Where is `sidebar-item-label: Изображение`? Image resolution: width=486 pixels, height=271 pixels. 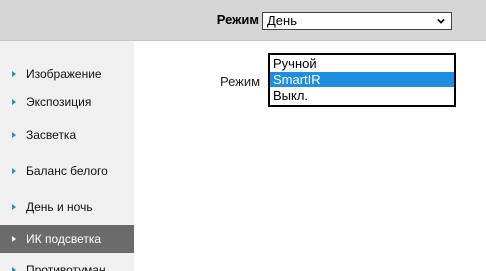
sidebar-item-label: Изображение is located at coordinates (64, 74).